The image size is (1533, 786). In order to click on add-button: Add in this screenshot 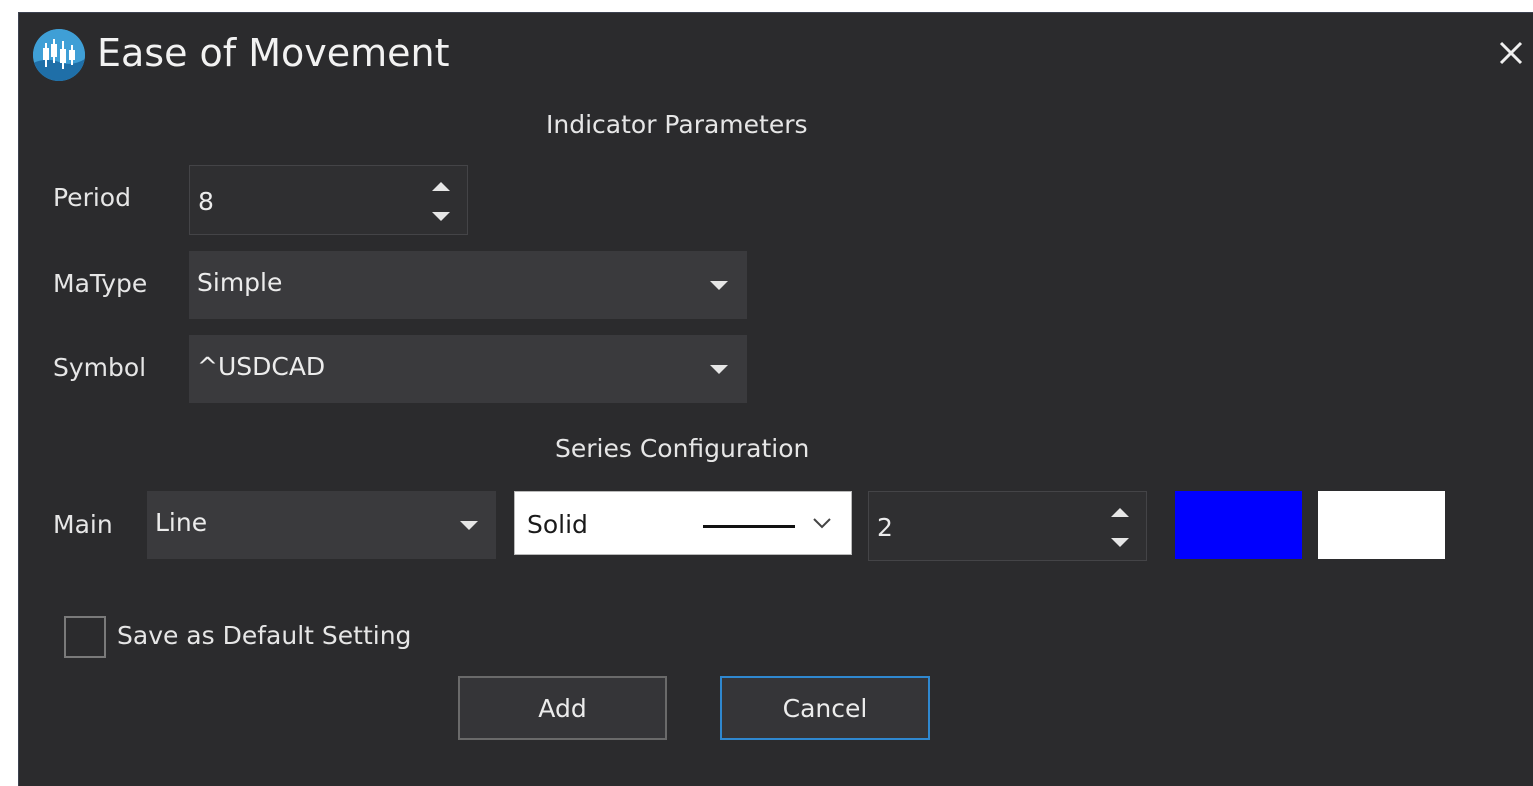, I will do `click(562, 708)`.